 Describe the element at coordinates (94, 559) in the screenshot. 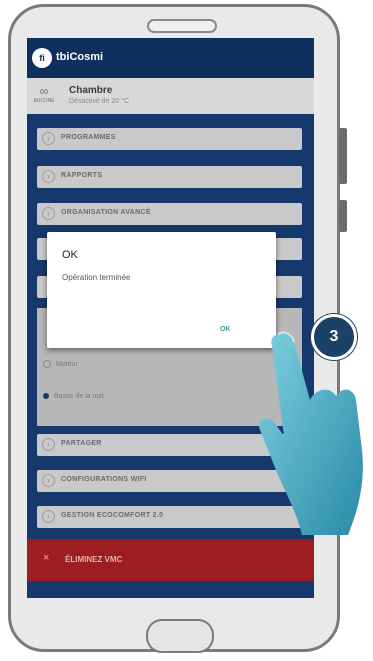

I see `delete-label: ÉLIMINEZ VMC` at that location.